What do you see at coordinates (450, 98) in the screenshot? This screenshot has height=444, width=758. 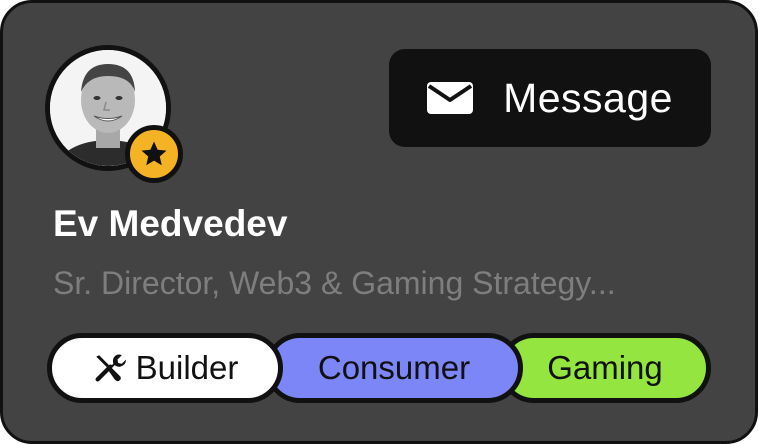 I see `envelope-icon` at bounding box center [450, 98].